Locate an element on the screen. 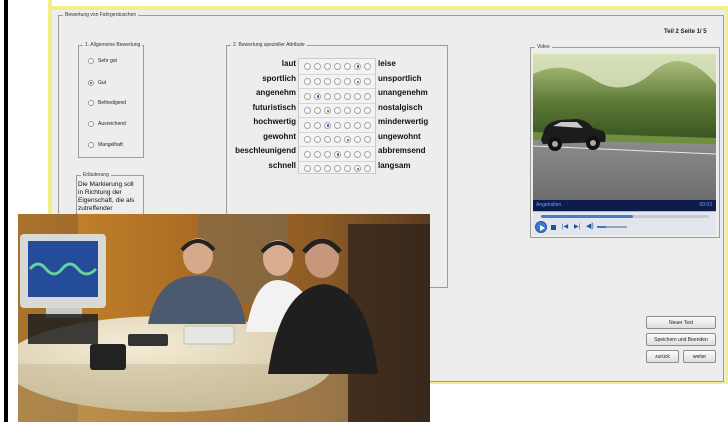  attribute-left-label: sportlich is located at coordinates (279, 78).